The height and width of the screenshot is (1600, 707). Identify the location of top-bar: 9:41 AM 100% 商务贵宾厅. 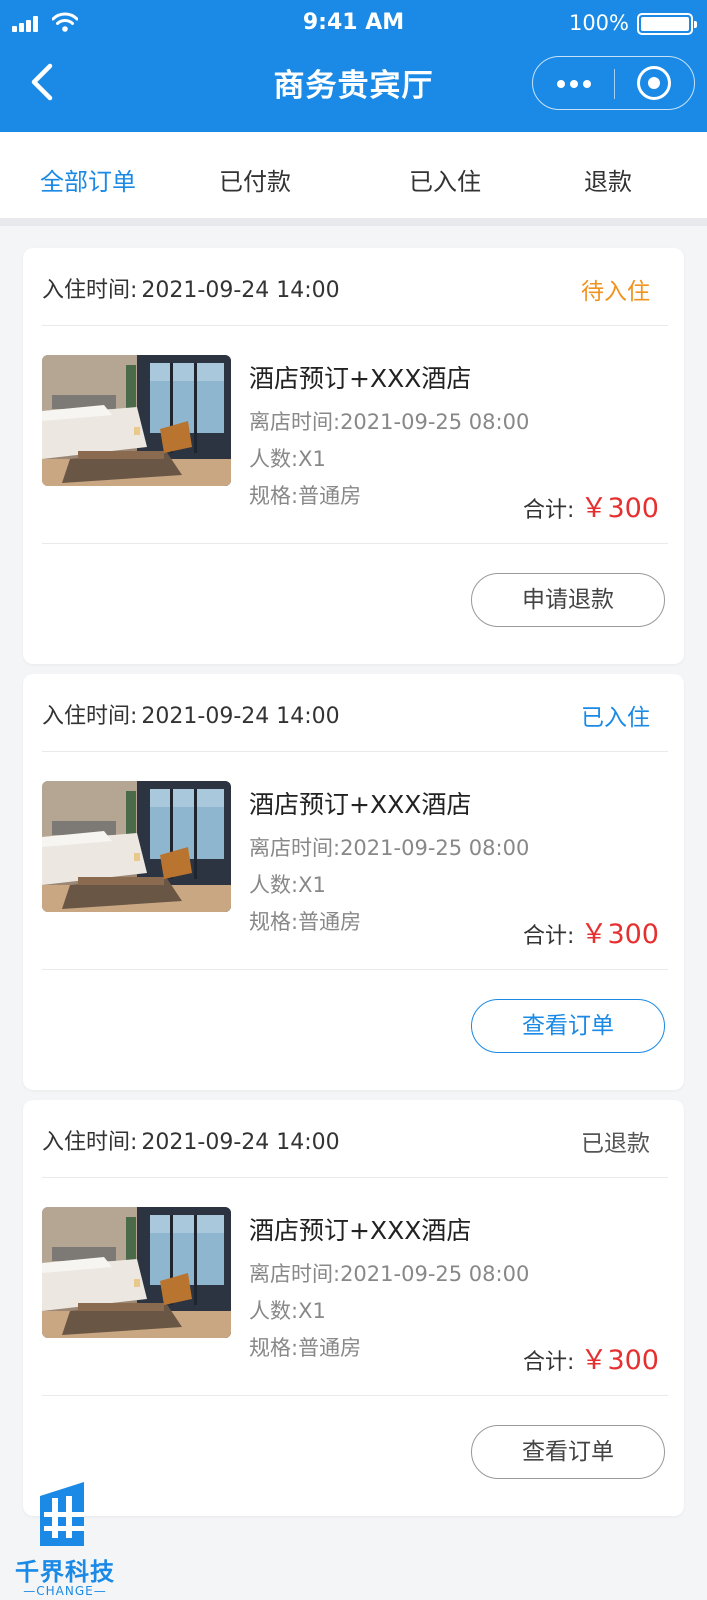
(353, 66).